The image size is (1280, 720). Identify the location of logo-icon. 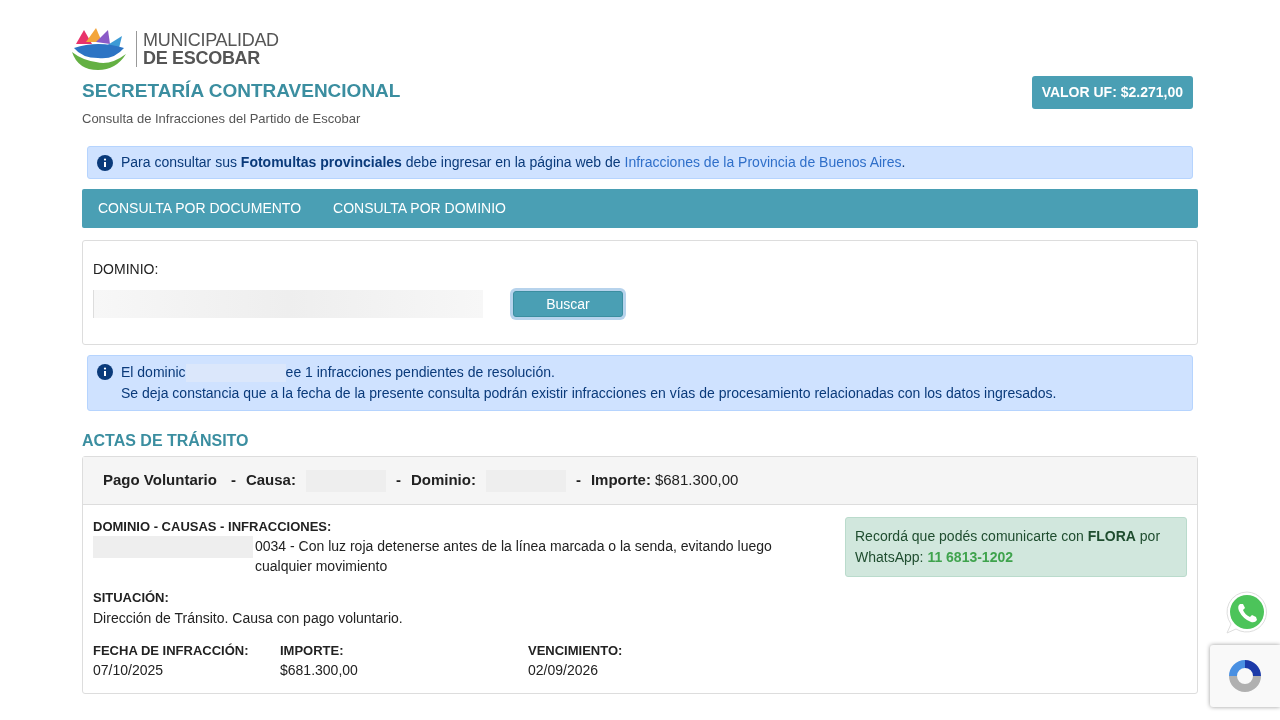
(99, 49).